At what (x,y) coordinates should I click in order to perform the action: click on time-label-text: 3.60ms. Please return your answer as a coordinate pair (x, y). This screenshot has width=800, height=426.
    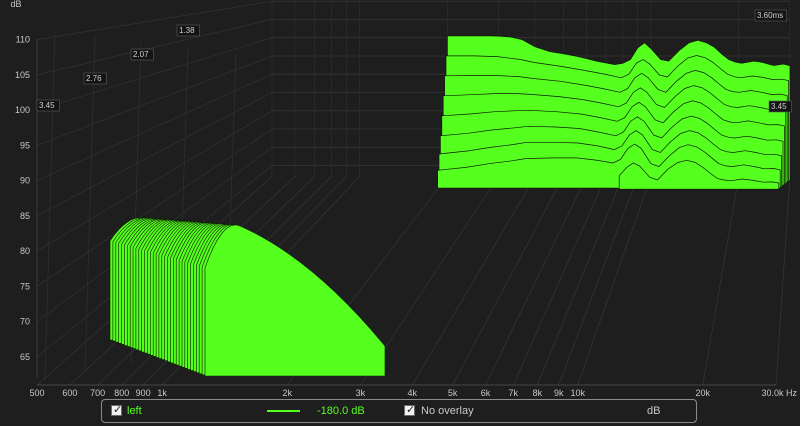
    Looking at the image, I should click on (770, 15).